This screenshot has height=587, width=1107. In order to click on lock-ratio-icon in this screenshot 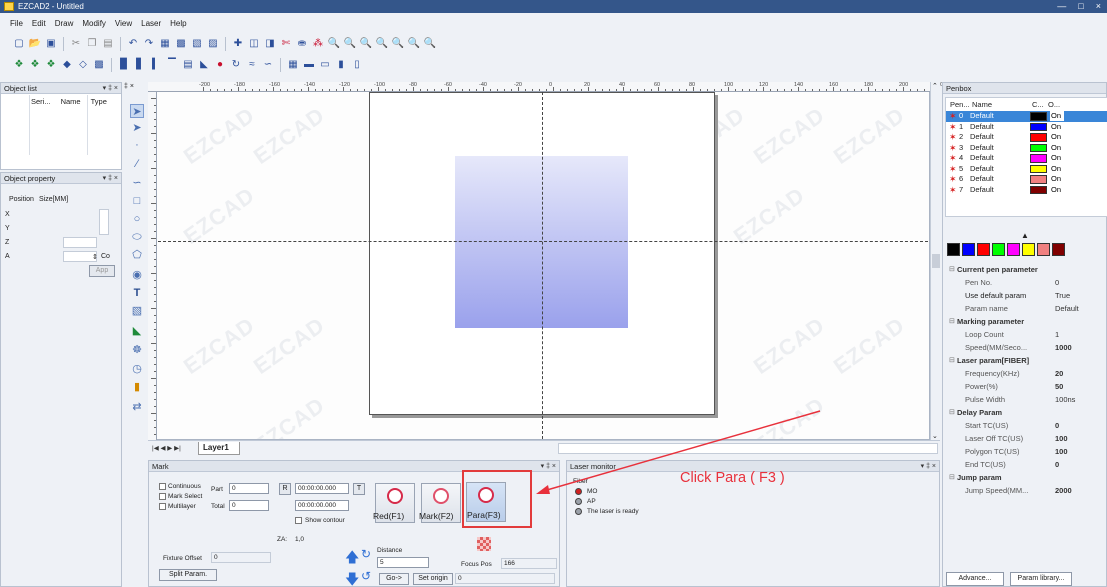, I will do `click(104, 222)`.